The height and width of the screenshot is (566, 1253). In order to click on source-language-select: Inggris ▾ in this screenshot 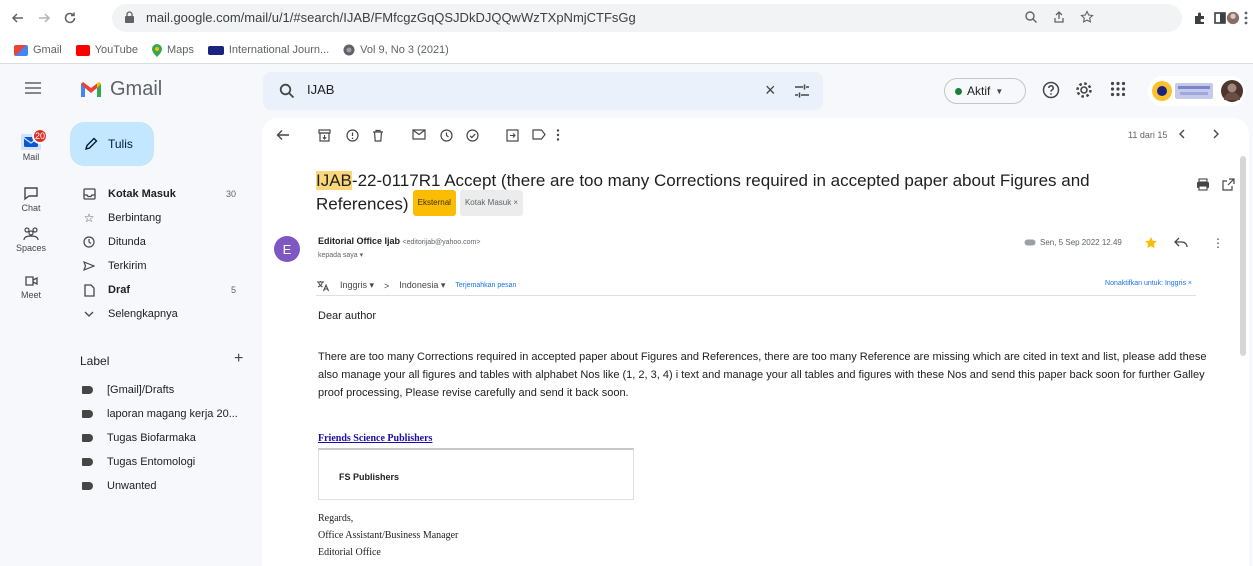, I will do `click(357, 285)`.